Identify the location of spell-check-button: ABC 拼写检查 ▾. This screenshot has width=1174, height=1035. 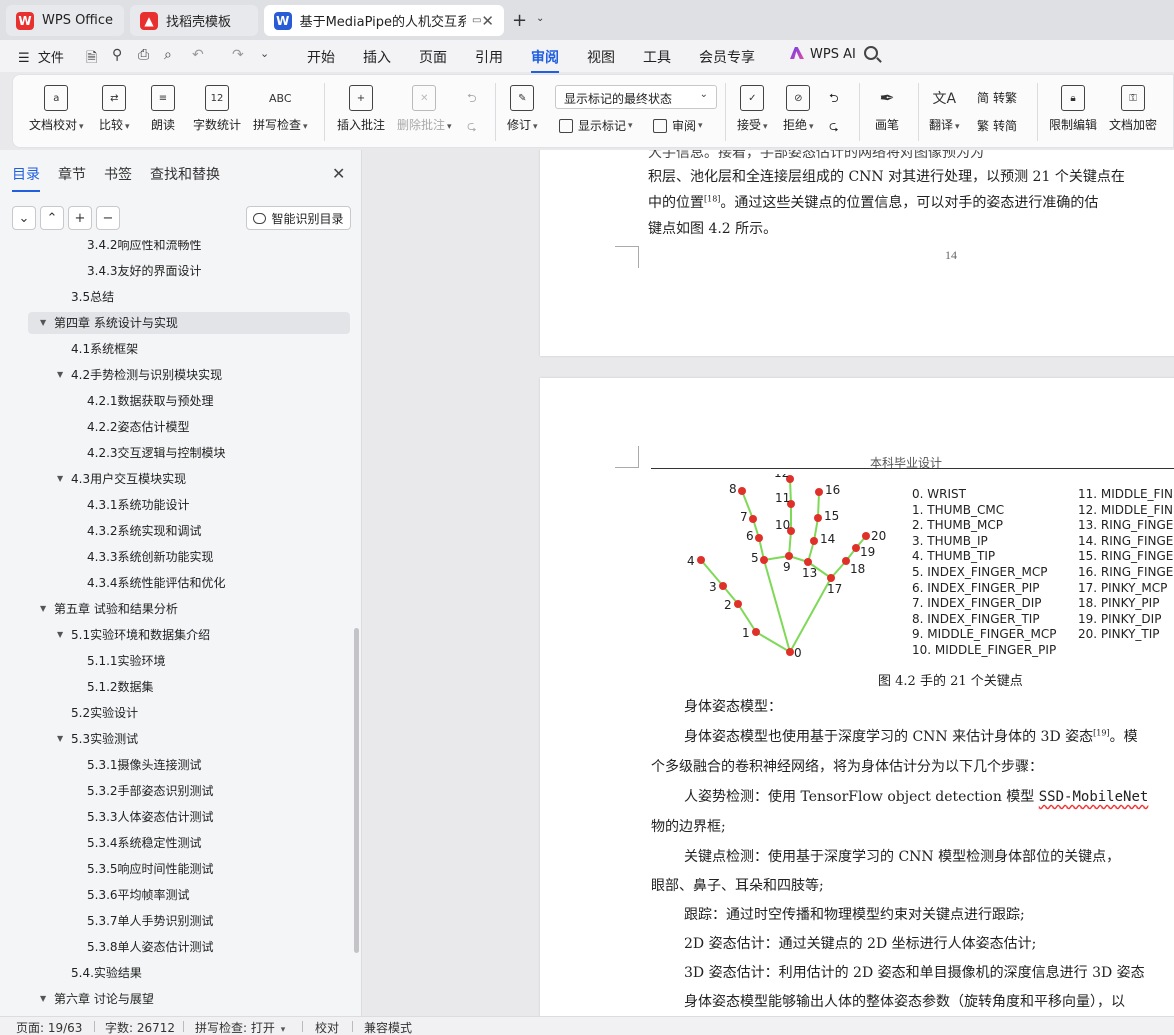
(280, 109).